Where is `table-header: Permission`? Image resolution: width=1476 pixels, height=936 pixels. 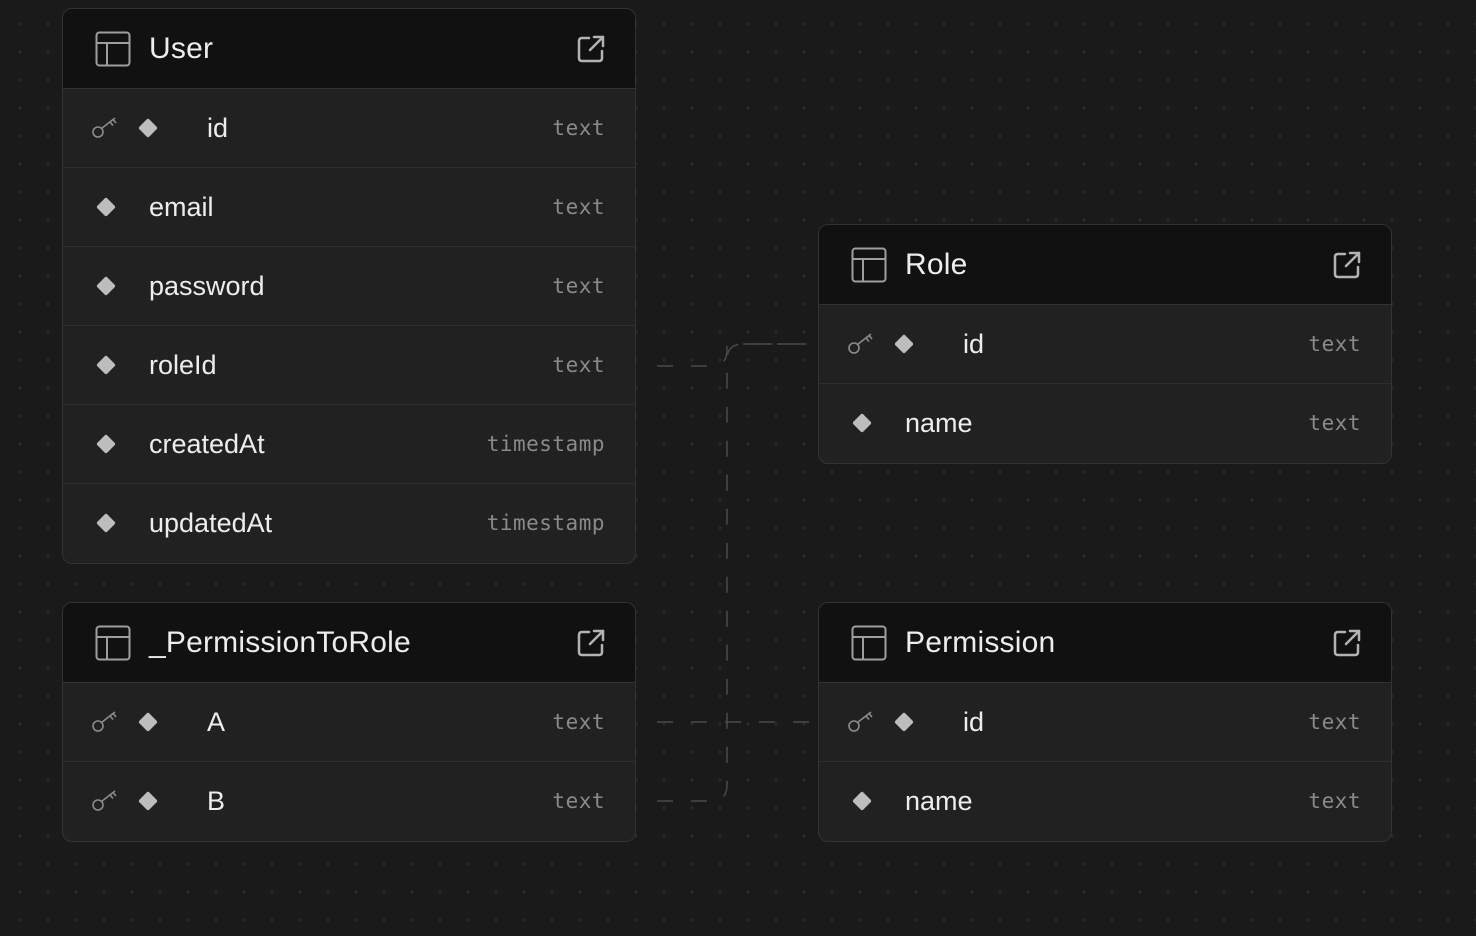
table-header: Permission is located at coordinates (1105, 643).